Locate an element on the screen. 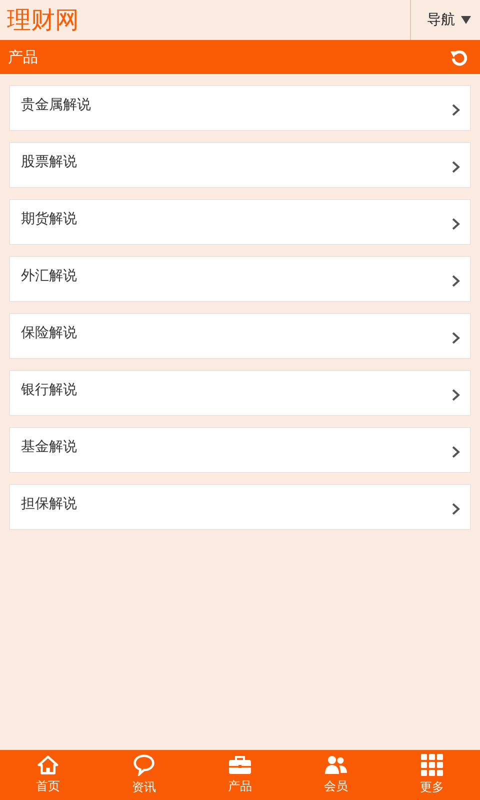 The image size is (480, 800). list-item: 期货解说 is located at coordinates (240, 222).